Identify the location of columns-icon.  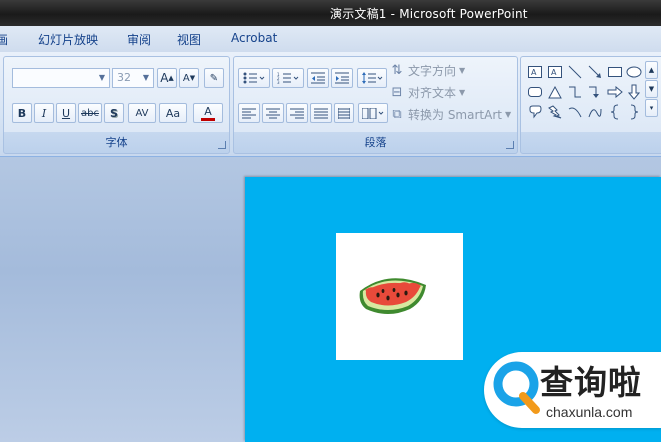
(373, 113).